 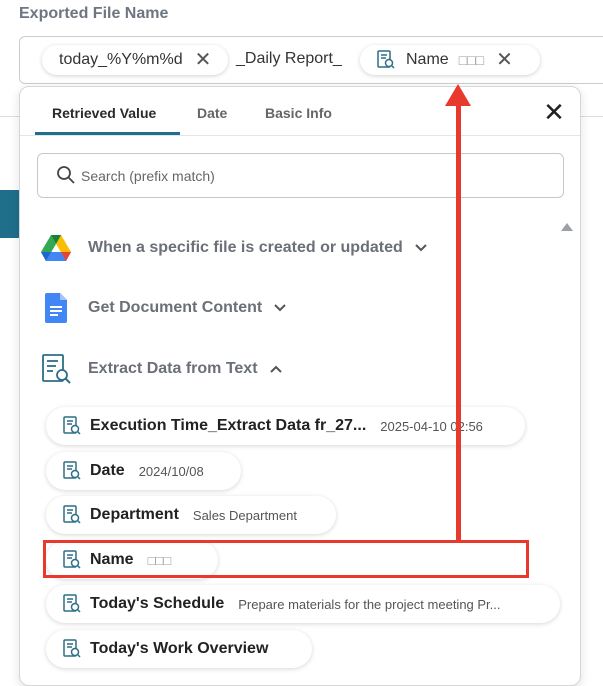 I want to click on item-value: Sales Department, so click(x=244, y=515).